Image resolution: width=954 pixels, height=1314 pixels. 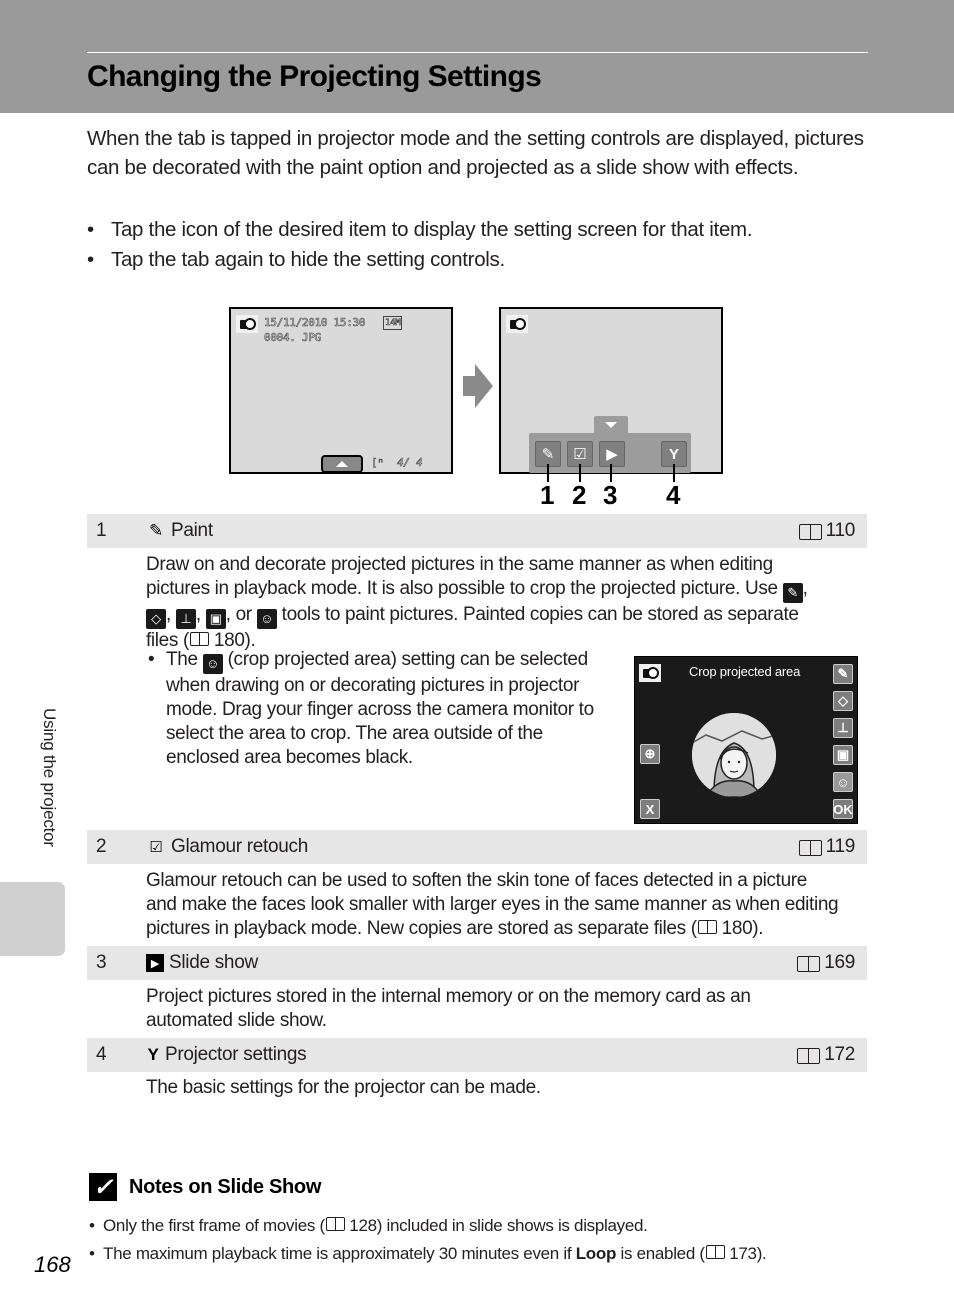 What do you see at coordinates (477, 56) in the screenshot?
I see `header-band: Changing the Projecting Settings` at bounding box center [477, 56].